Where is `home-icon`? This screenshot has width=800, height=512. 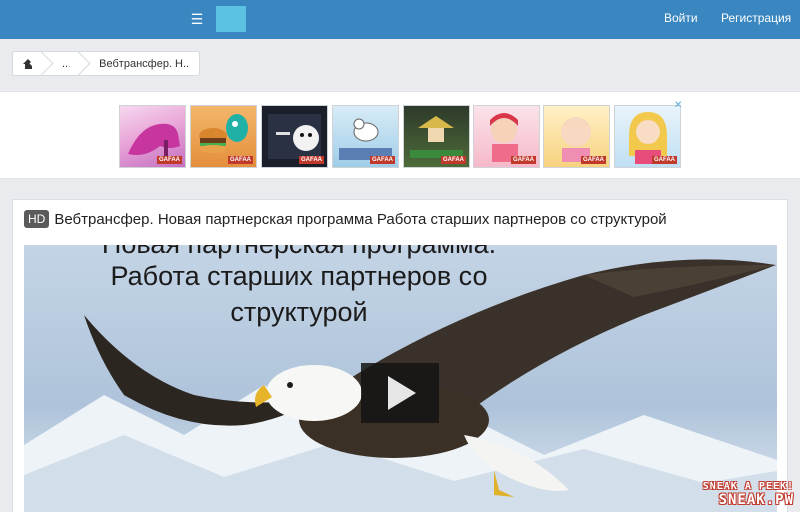 home-icon is located at coordinates (28, 63).